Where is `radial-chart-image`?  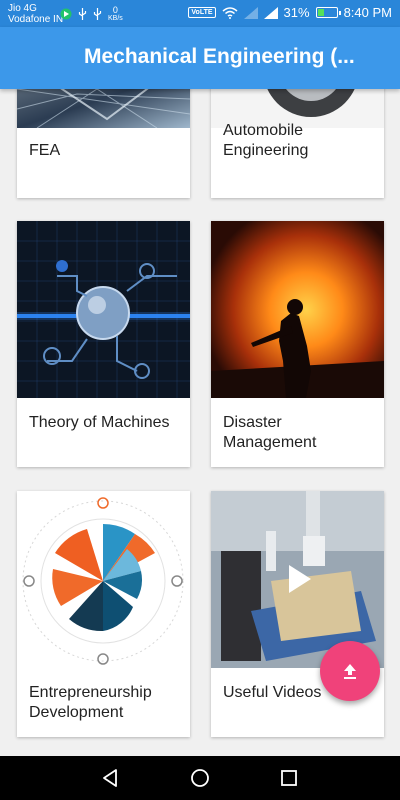 radial-chart-image is located at coordinates (103, 579).